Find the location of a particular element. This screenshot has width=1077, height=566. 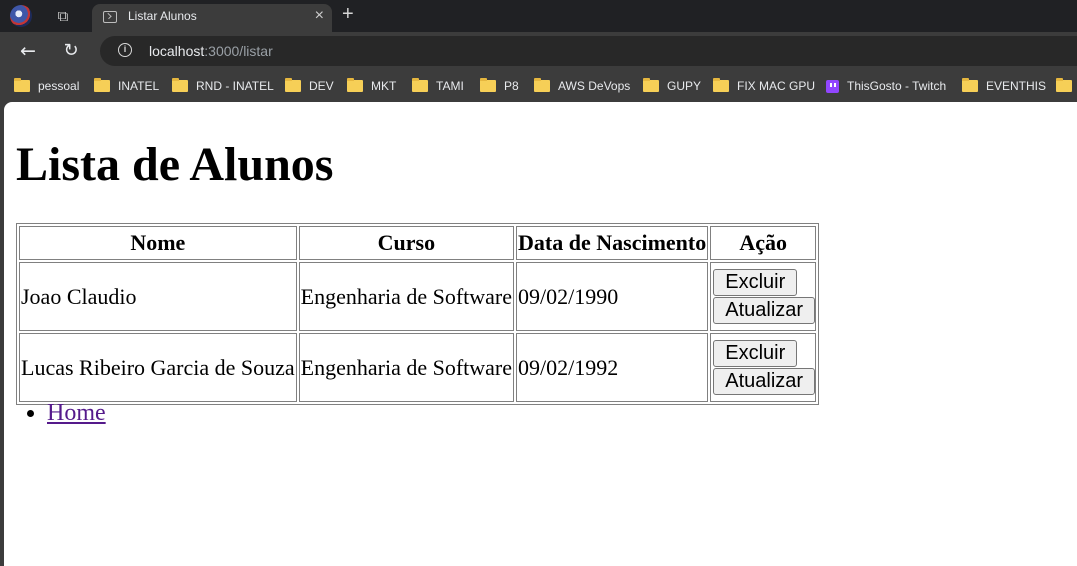

bookmark-label: GUPY is located at coordinates (684, 86).